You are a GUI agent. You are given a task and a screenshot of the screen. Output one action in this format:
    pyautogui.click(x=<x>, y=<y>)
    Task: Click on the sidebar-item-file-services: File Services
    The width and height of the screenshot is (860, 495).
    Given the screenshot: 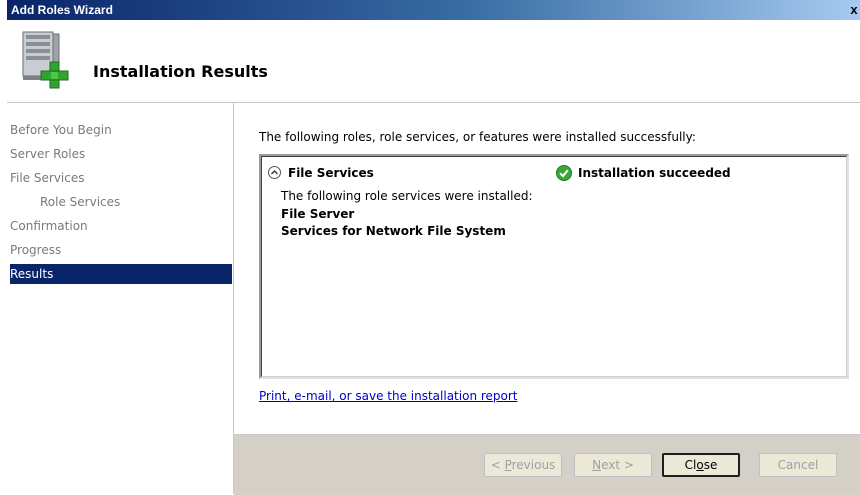 What is the action you would take?
    pyautogui.click(x=121, y=178)
    